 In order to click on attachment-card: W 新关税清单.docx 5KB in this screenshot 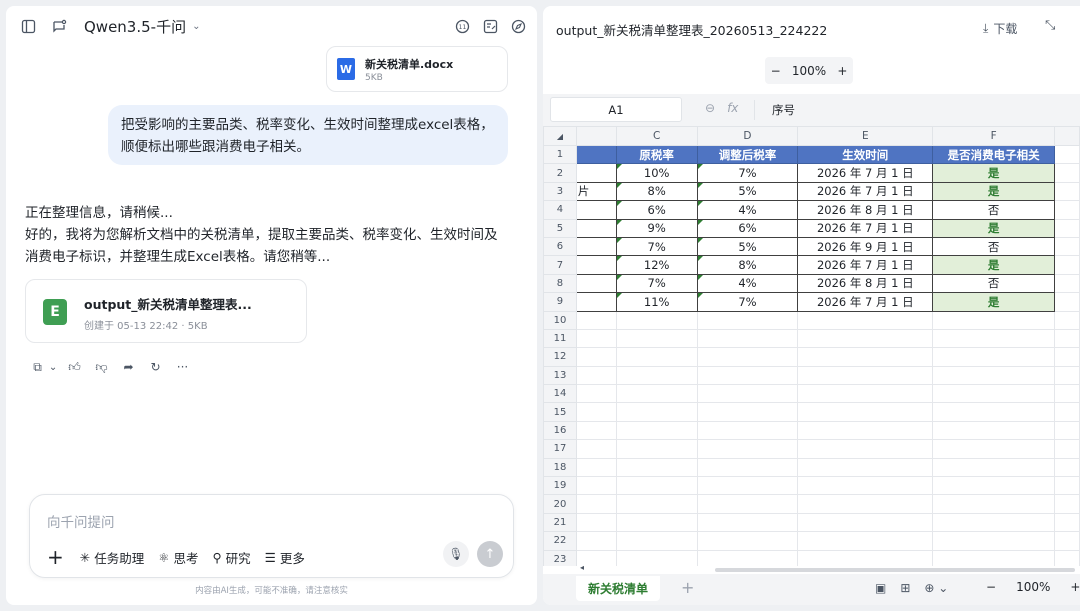, I will do `click(417, 69)`.